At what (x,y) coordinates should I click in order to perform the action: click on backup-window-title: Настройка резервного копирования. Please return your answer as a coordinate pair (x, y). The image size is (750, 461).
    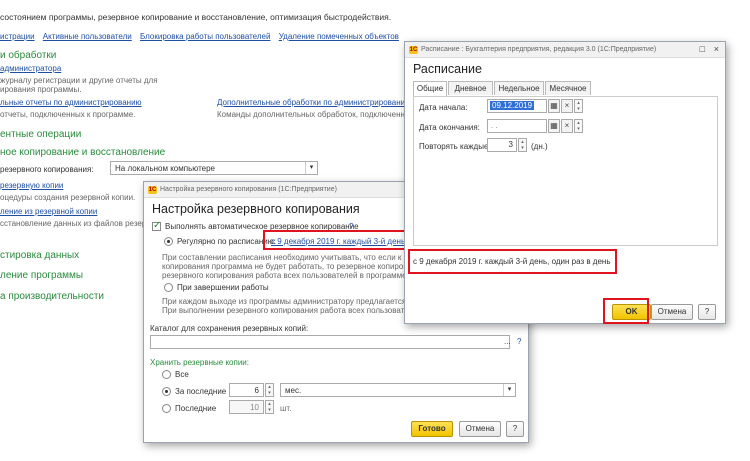
    Looking at the image, I should click on (256, 209).